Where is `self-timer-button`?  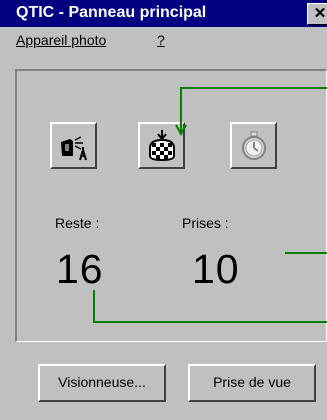 self-timer-button is located at coordinates (253, 145).